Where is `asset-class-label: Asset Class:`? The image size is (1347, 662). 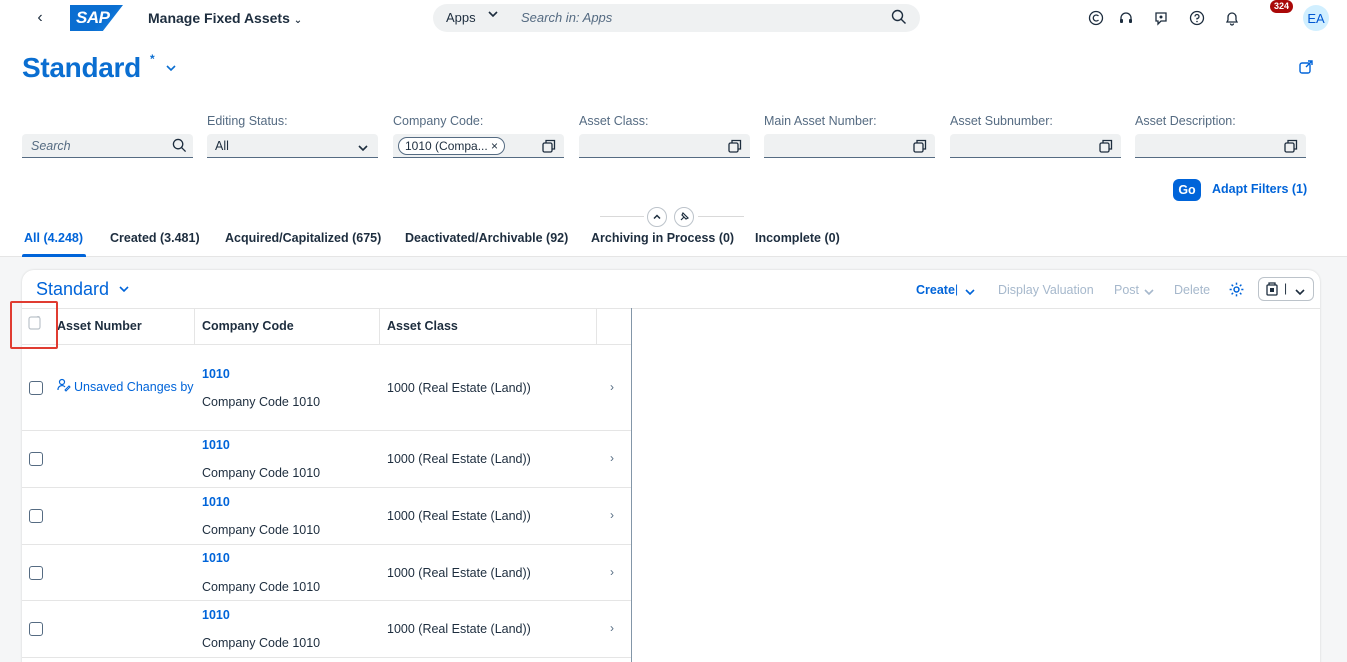
asset-class-label: Asset Class: is located at coordinates (614, 121).